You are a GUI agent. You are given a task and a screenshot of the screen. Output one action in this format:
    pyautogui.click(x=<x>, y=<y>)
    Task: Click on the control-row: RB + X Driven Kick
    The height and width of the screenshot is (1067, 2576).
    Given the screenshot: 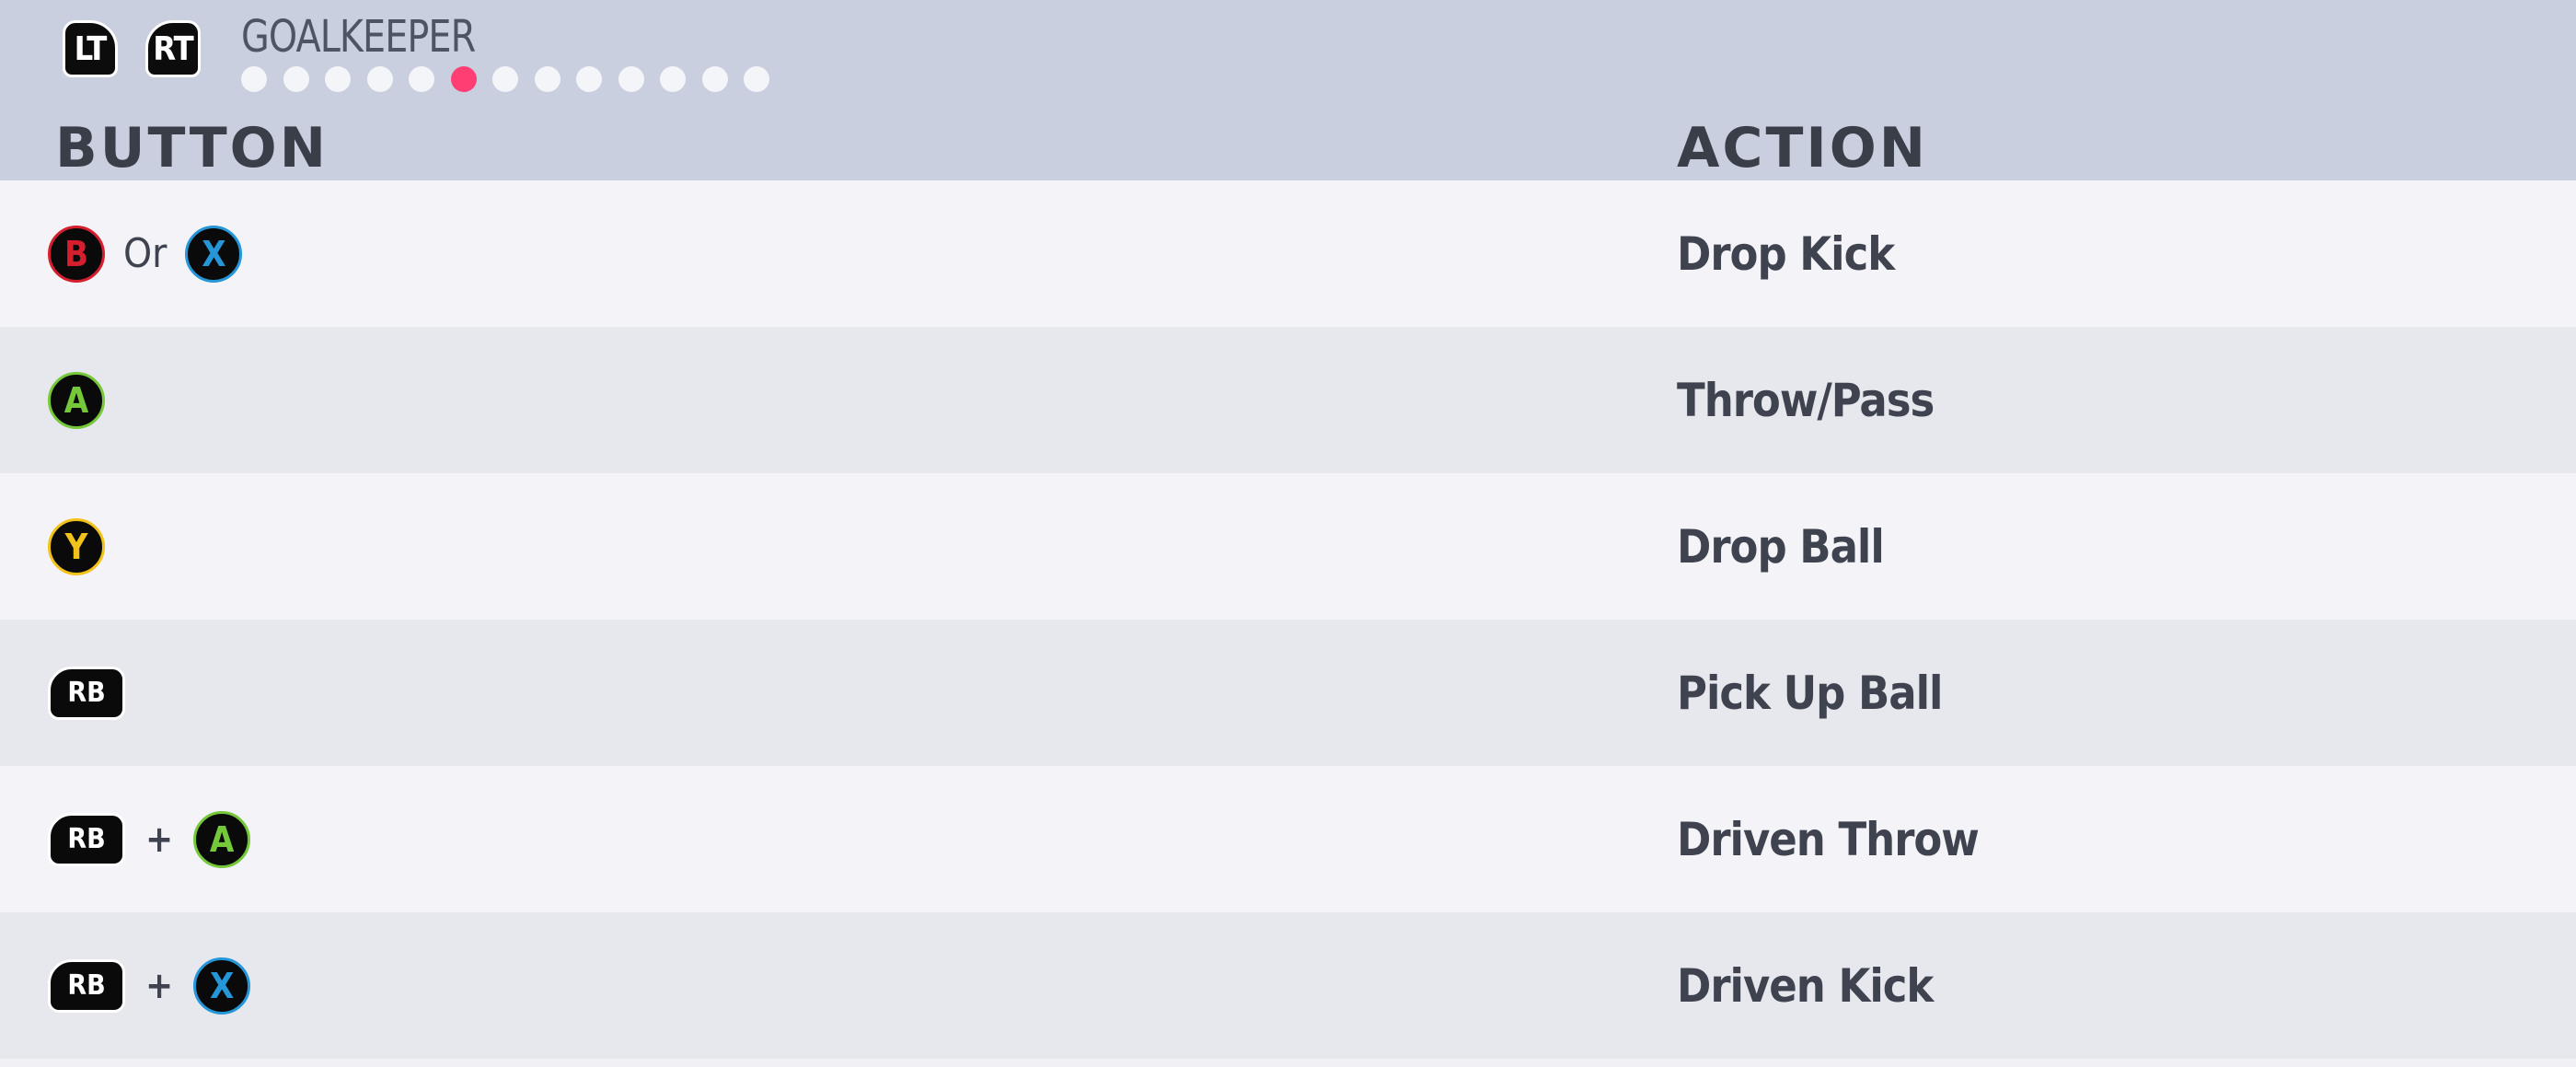 What is the action you would take?
    pyautogui.click(x=1288, y=986)
    